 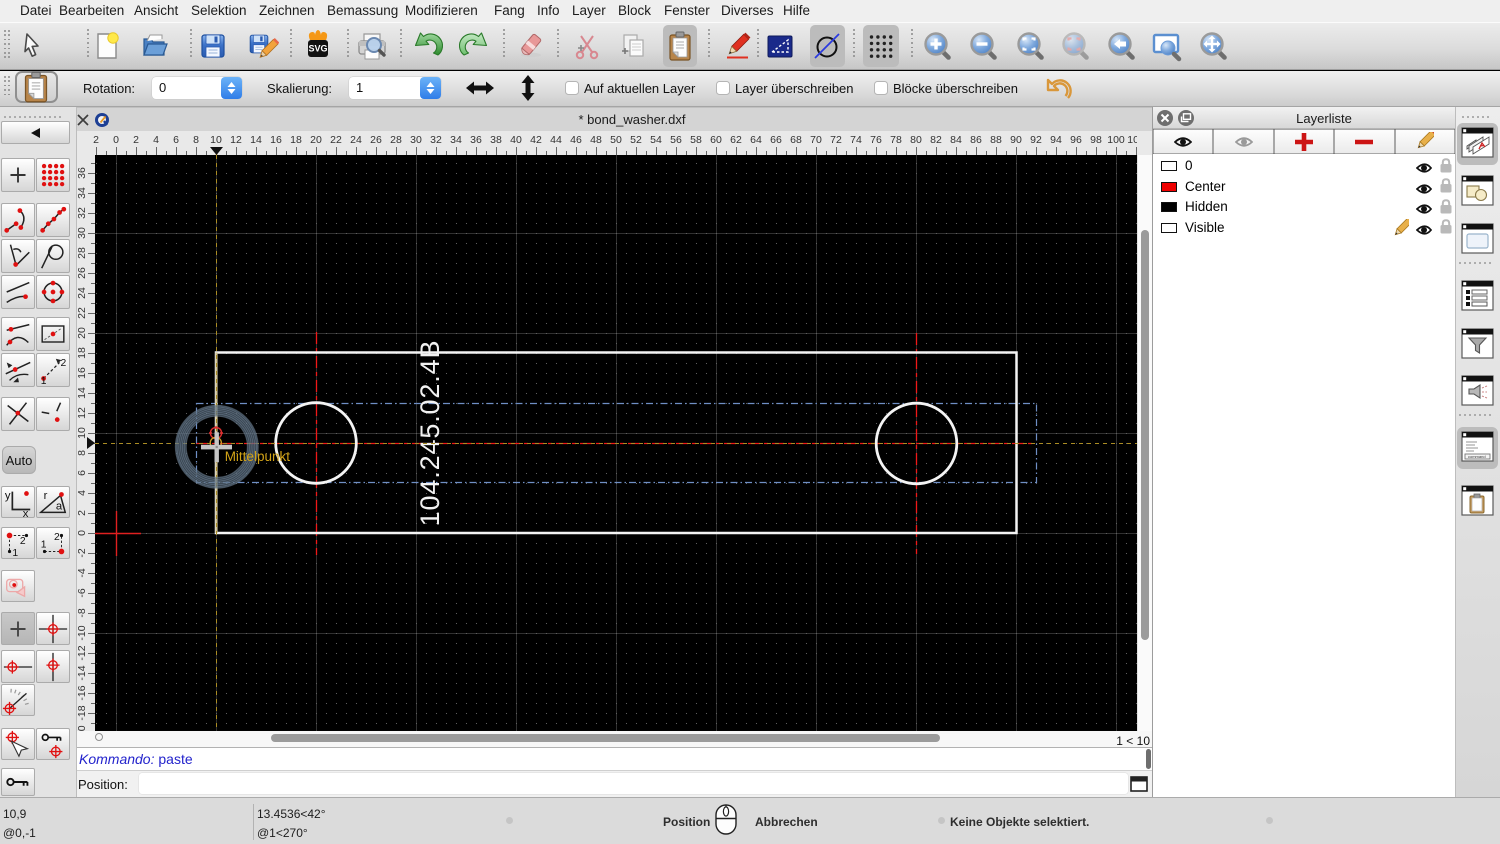 I want to click on svg-text: 88, so click(x=996, y=140).